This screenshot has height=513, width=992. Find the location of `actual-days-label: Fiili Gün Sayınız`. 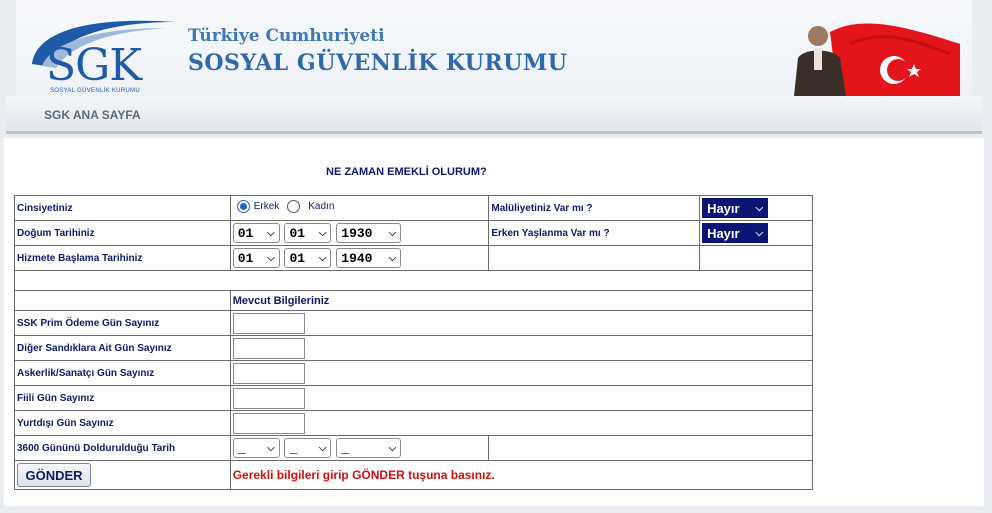

actual-days-label: Fiili Gün Sayınız is located at coordinates (122, 398).